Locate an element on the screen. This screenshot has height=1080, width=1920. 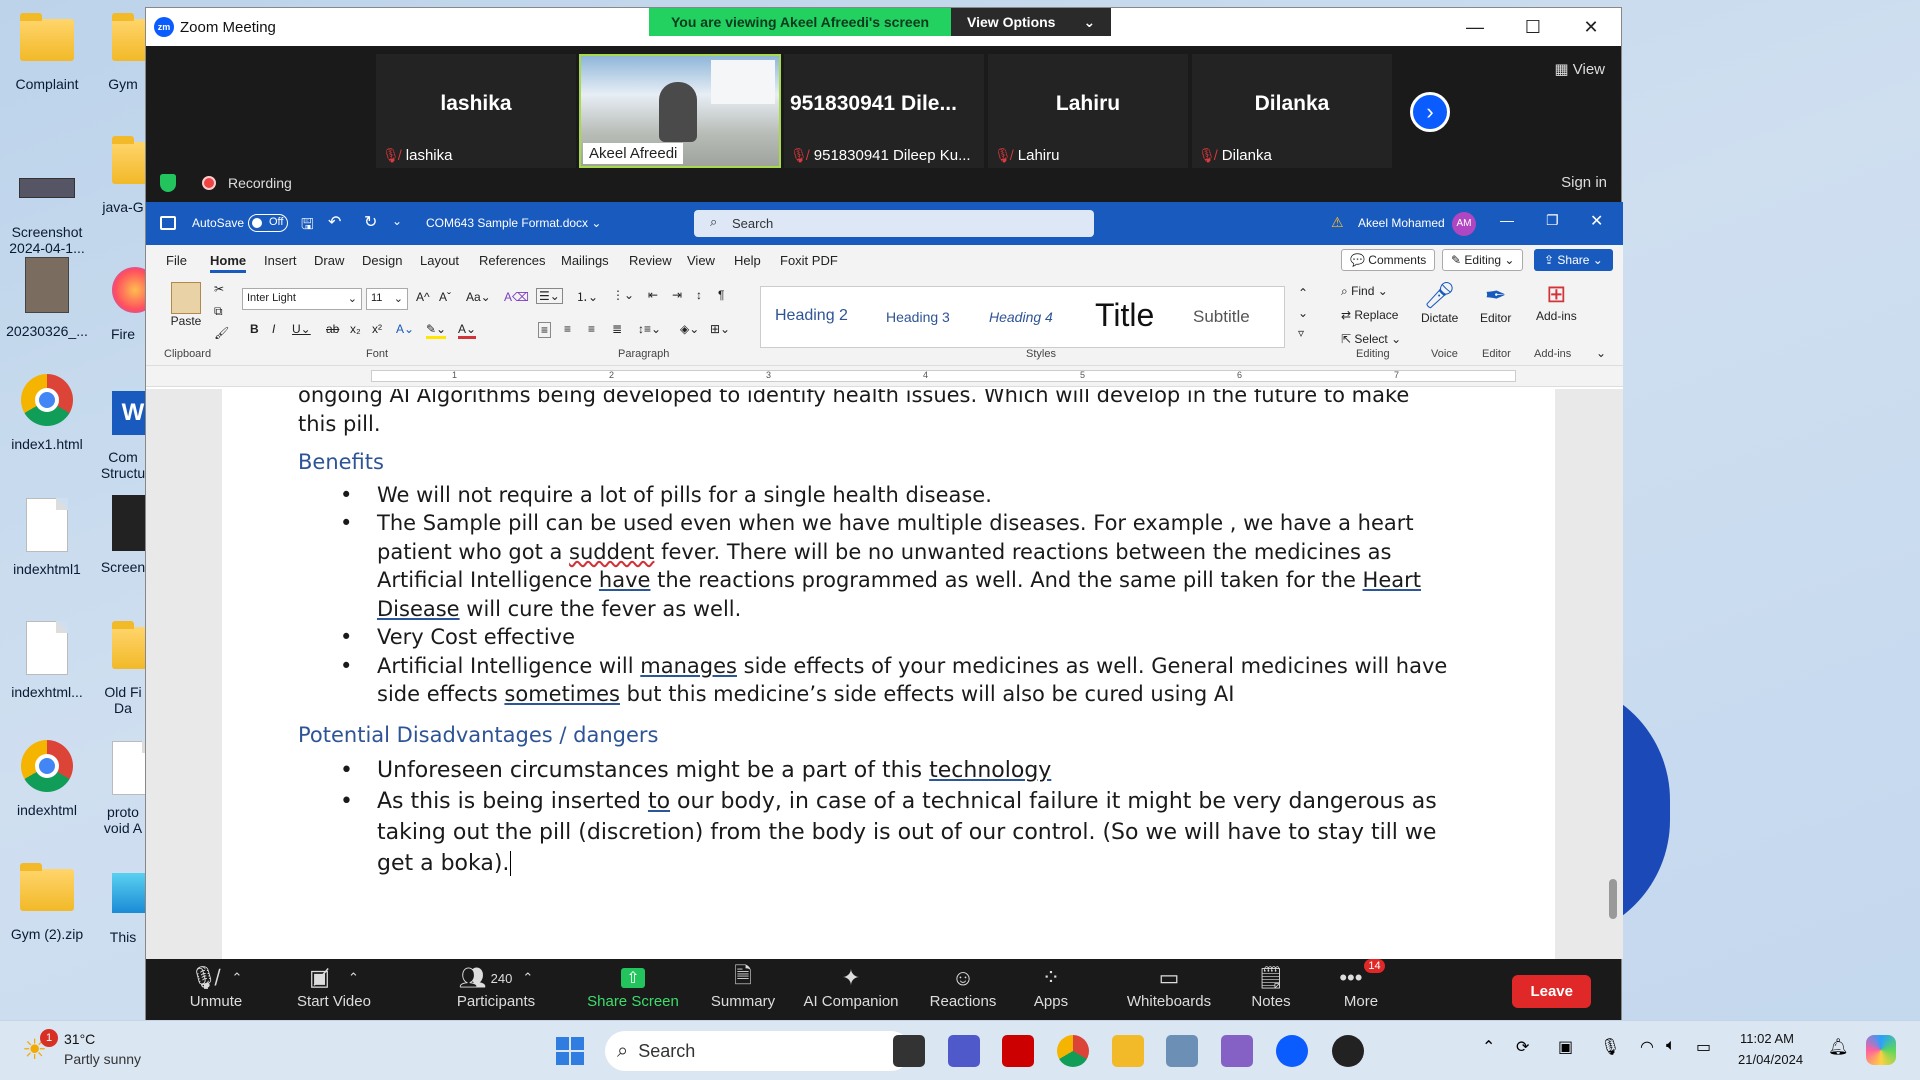
notification-bell-icon: 🔔︎ is located at coordinates (1838, 1047).